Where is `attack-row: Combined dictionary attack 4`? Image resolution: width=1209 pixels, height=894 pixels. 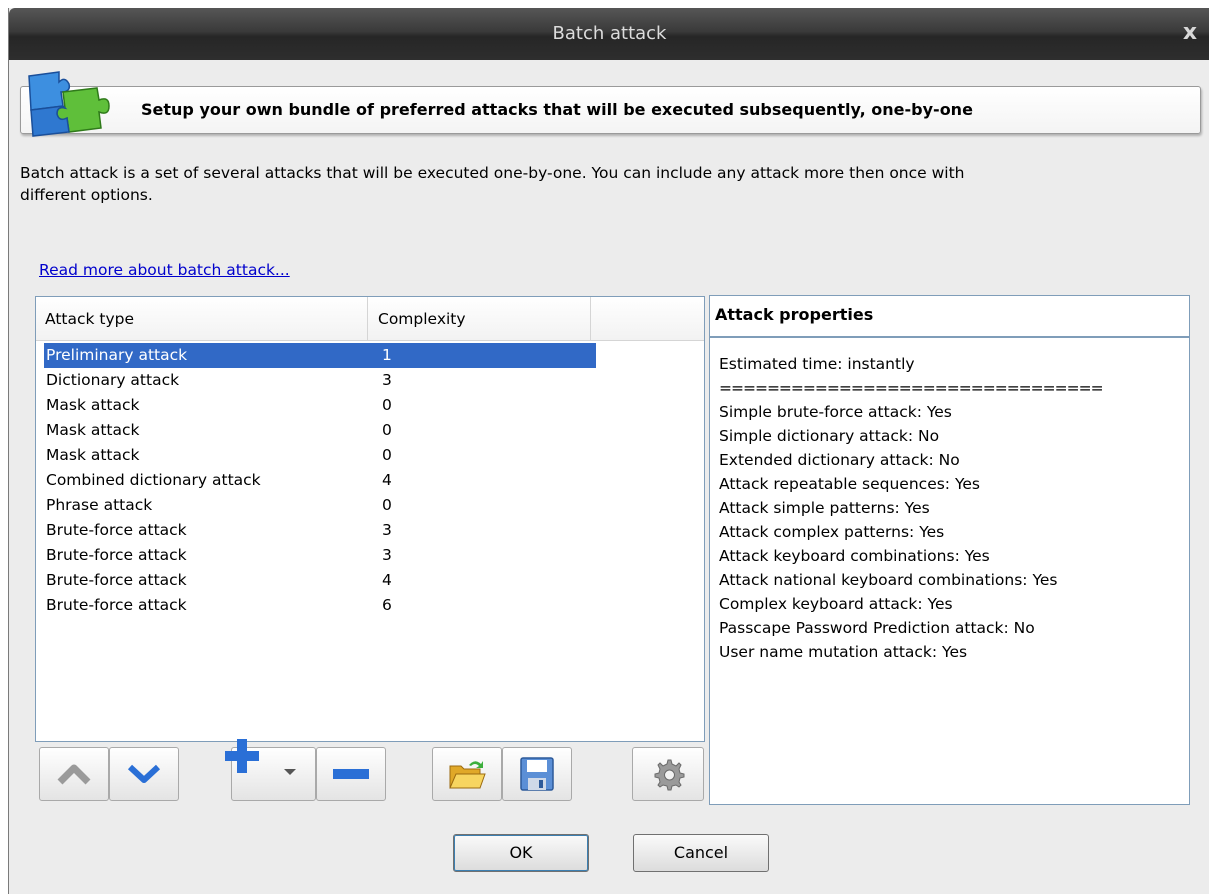 attack-row: Combined dictionary attack 4 is located at coordinates (369, 480).